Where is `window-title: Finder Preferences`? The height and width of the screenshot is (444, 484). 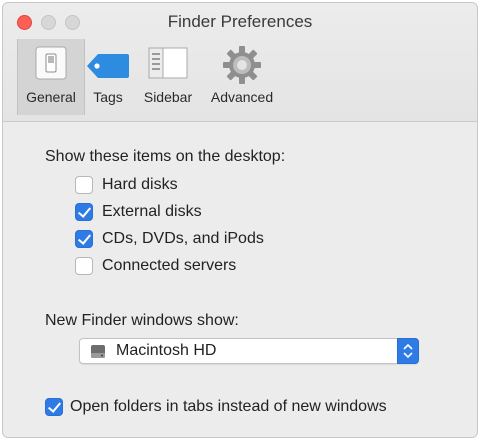
window-title: Finder Preferences is located at coordinates (240, 21).